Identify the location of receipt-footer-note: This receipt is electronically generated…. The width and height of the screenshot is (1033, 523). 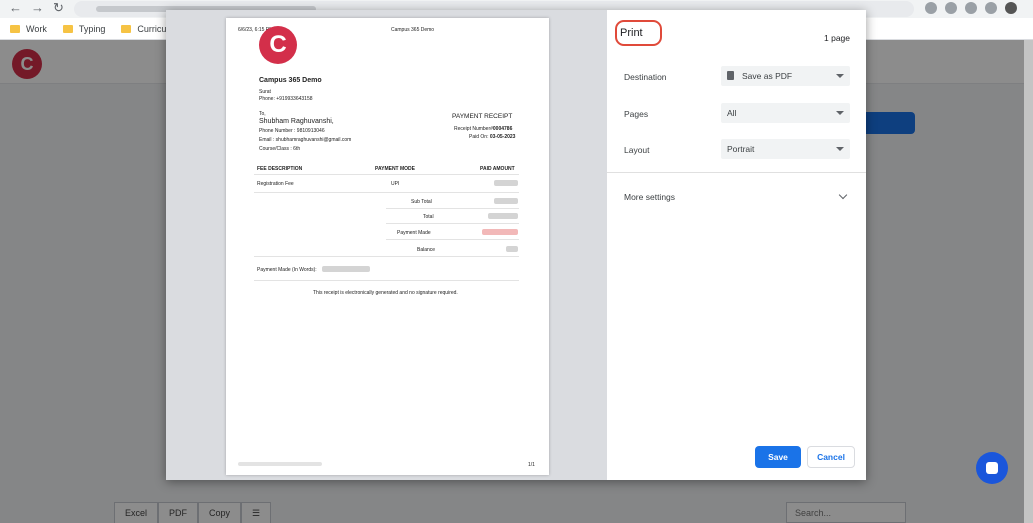
(385, 293).